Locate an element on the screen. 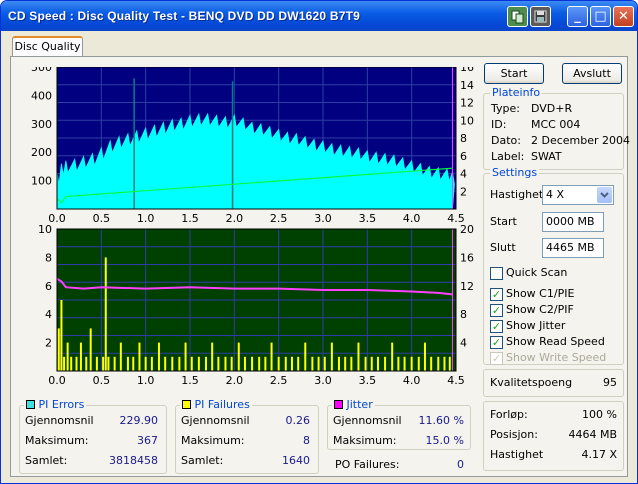 Image resolution: width=638 pixels, height=484 pixels. y-right-tick-label: 12 is located at coordinates (467, 286).